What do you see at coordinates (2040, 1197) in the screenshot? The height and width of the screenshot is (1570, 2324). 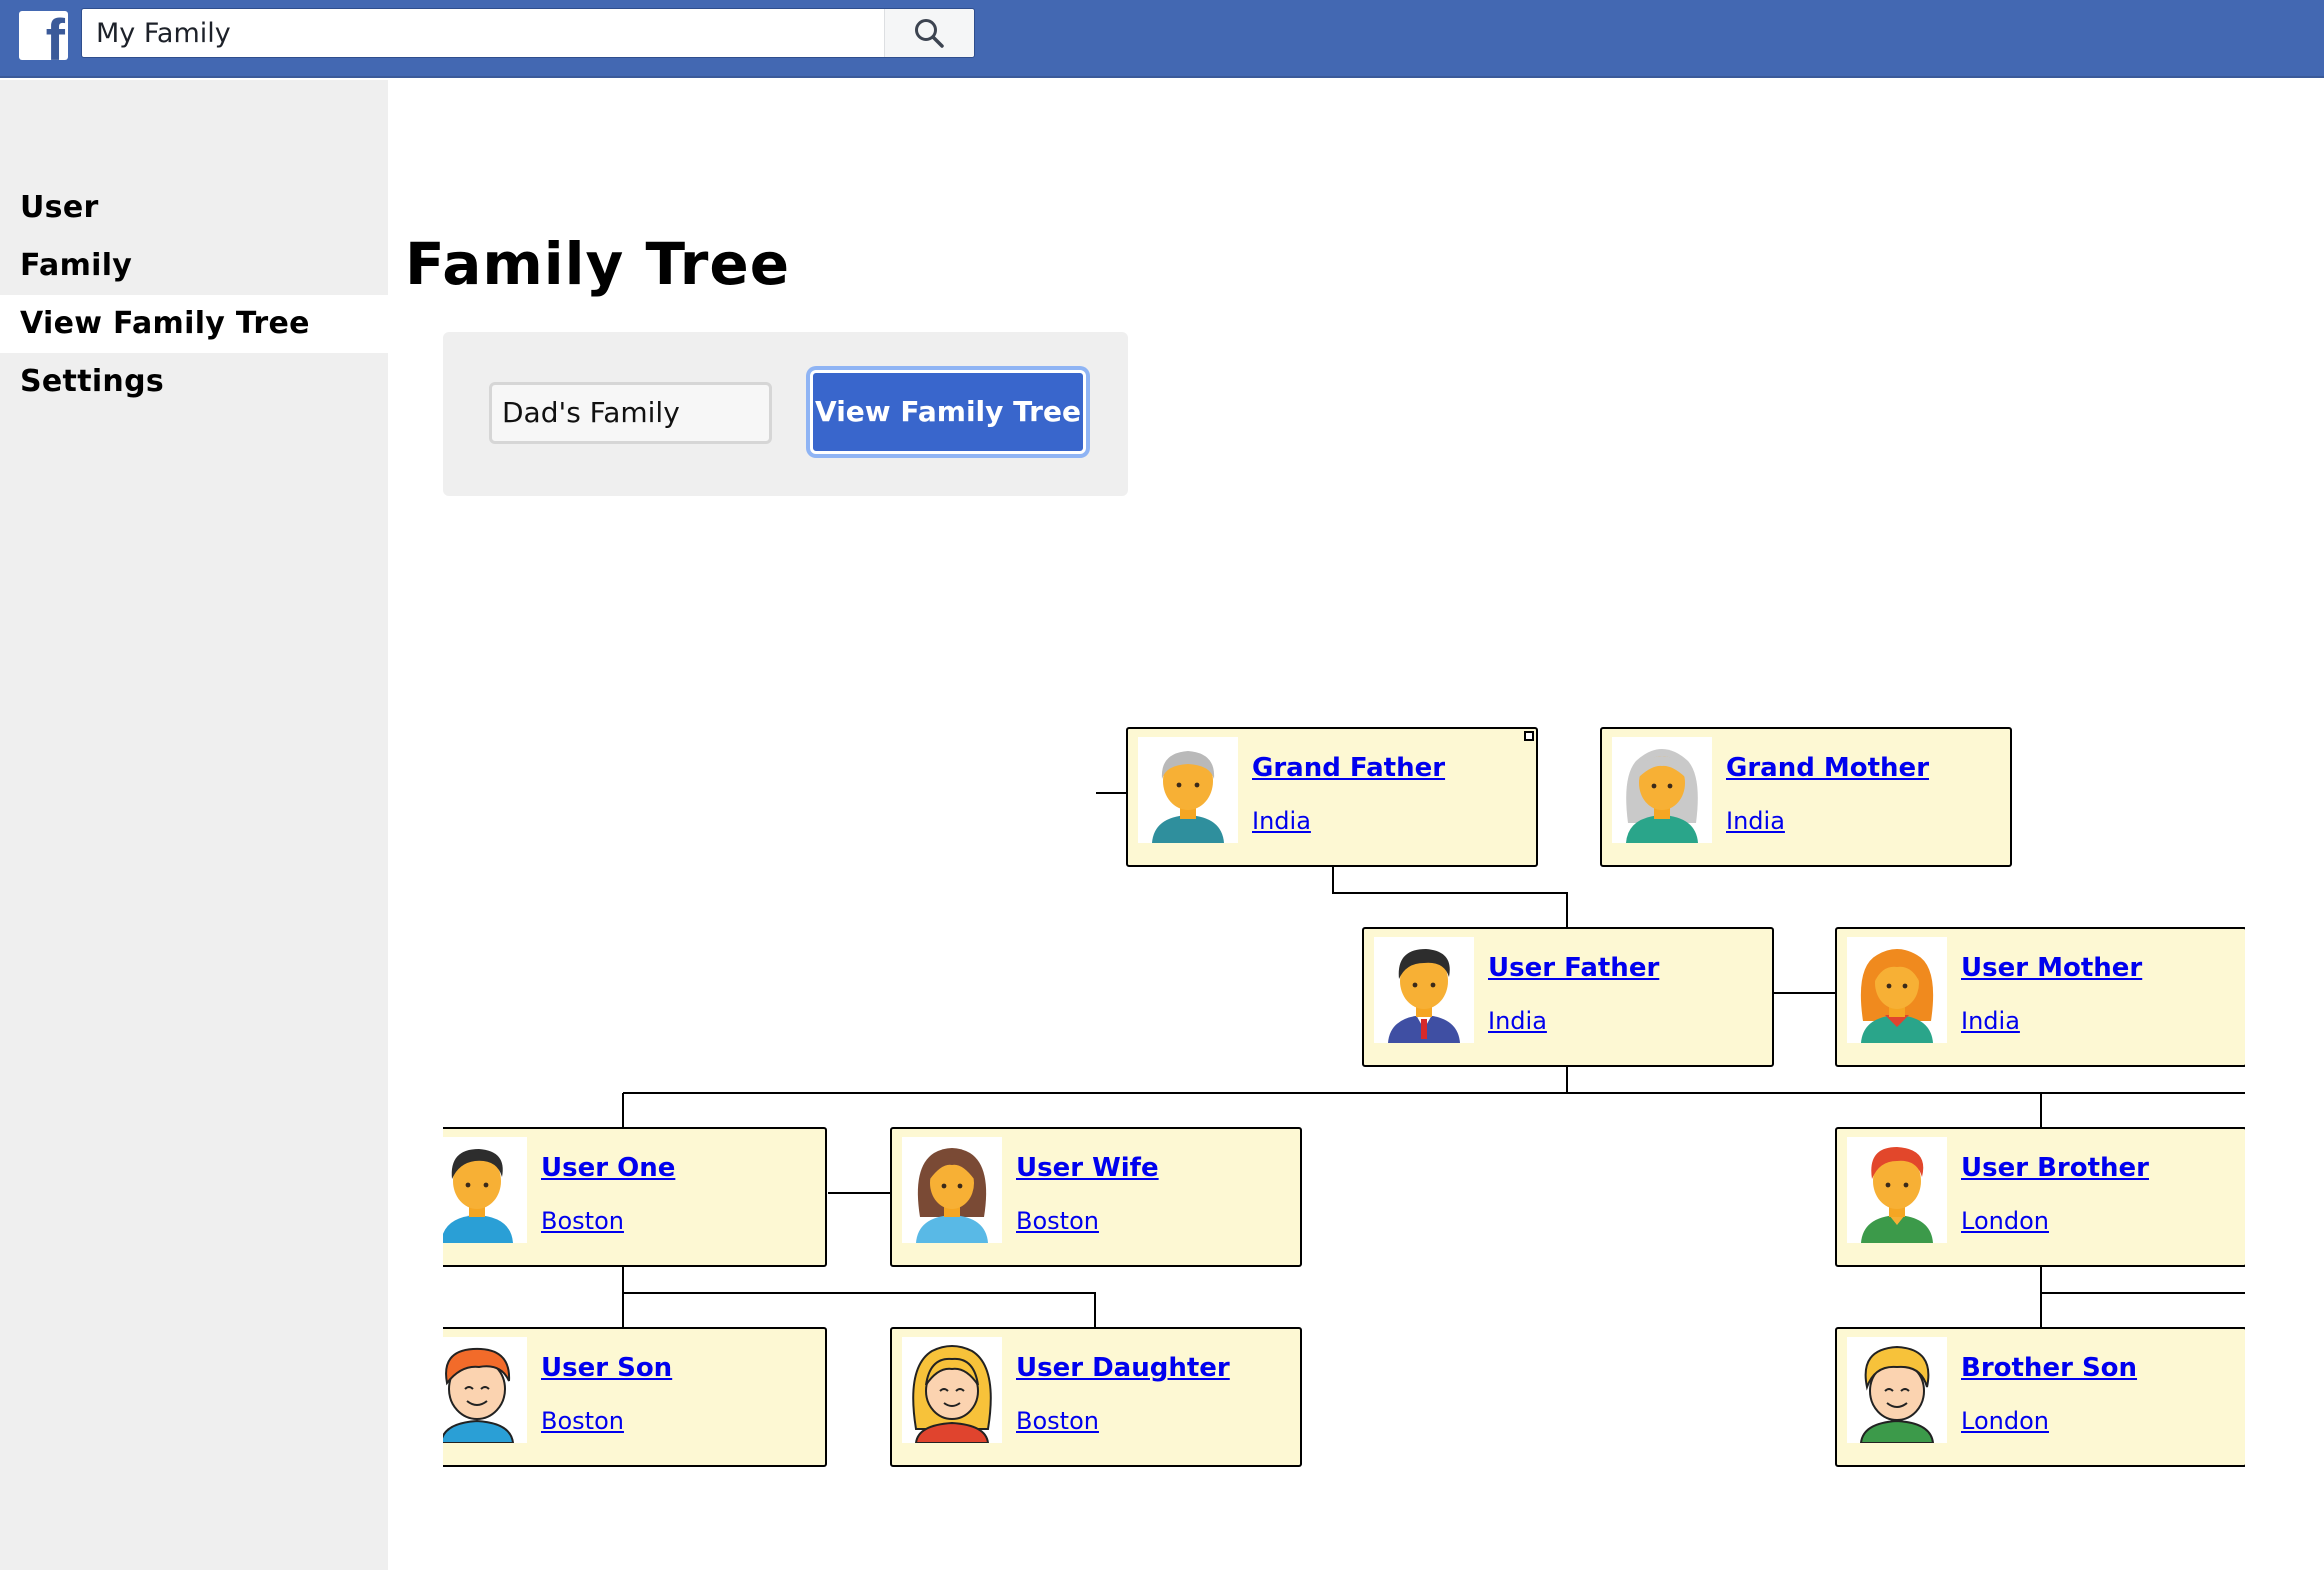 I see `tree-node-user-brother: User Brother London` at bounding box center [2040, 1197].